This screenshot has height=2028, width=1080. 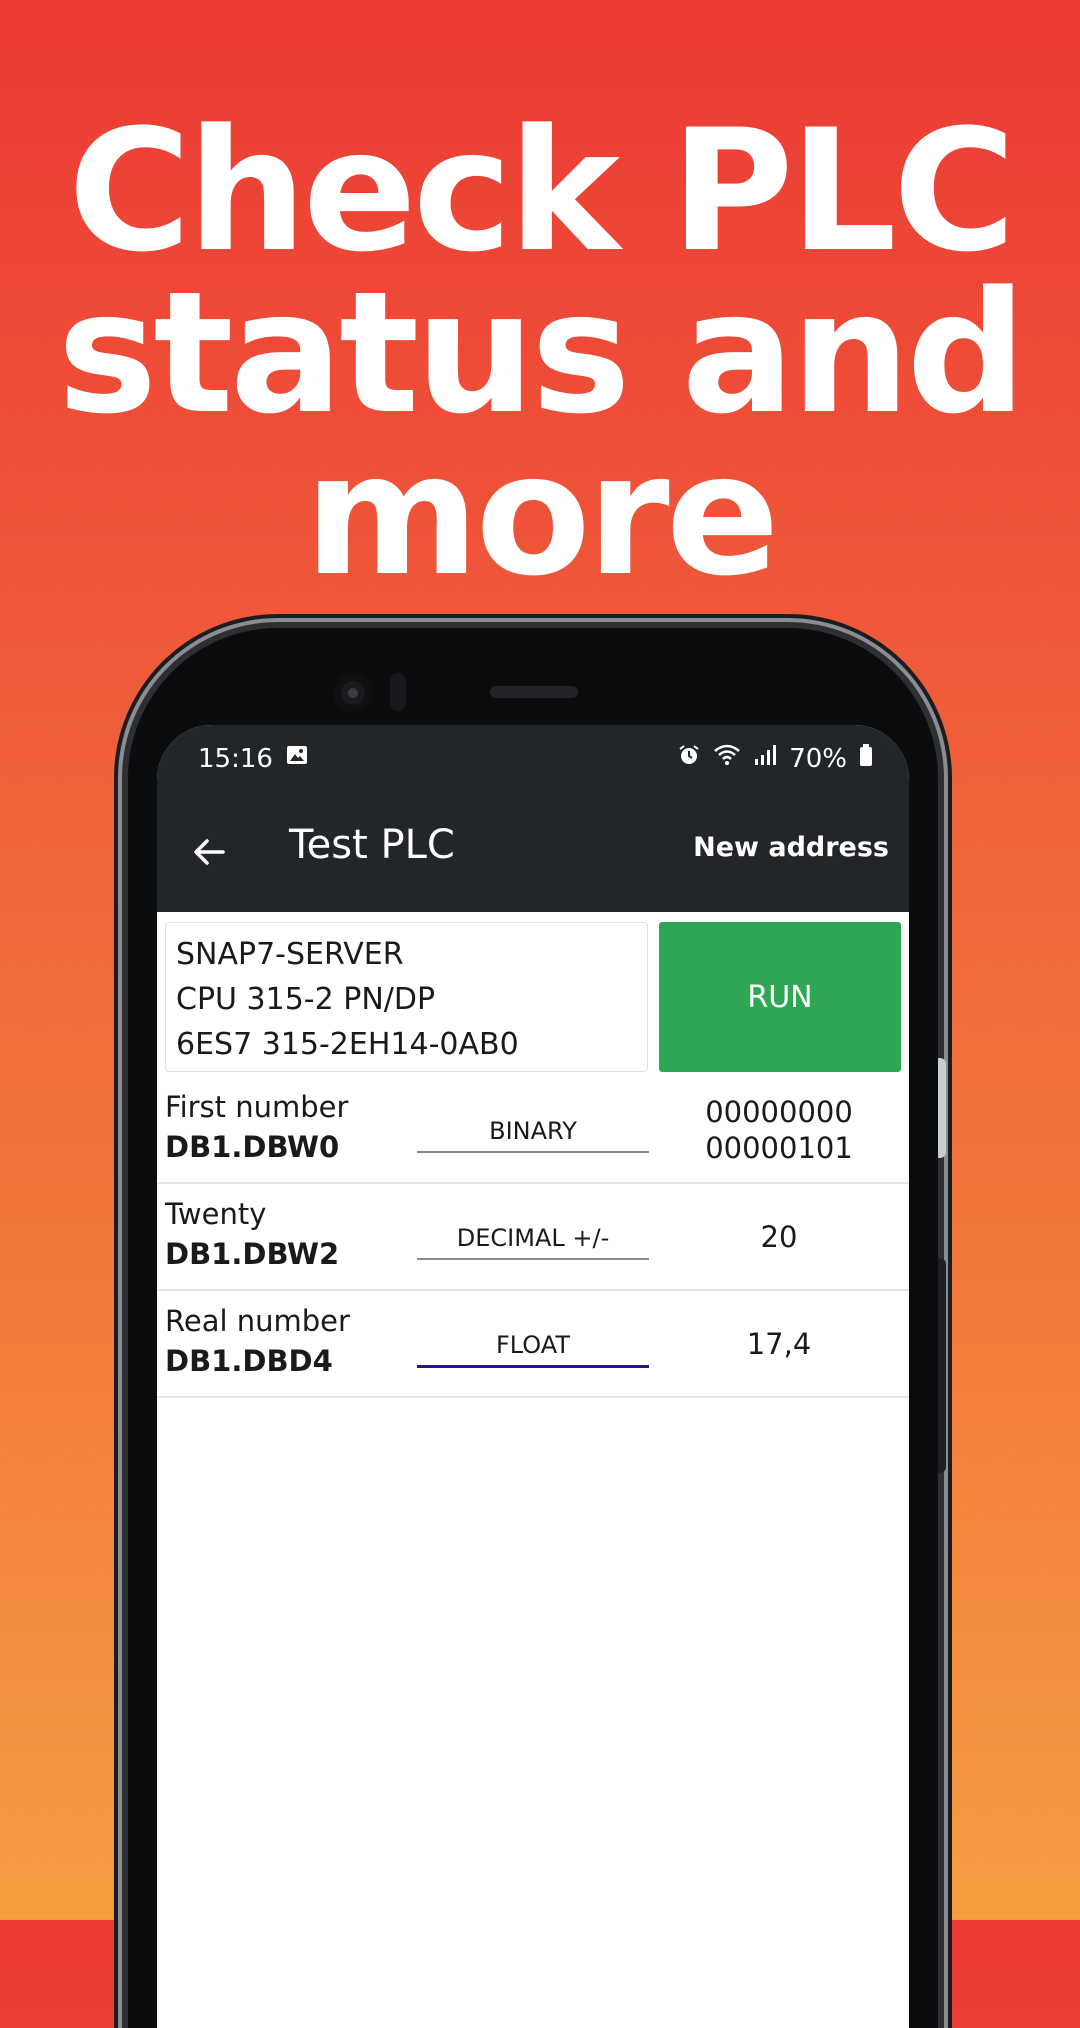 I want to click on plc-server-name: SNAP7-SERVER, so click(x=290, y=954).